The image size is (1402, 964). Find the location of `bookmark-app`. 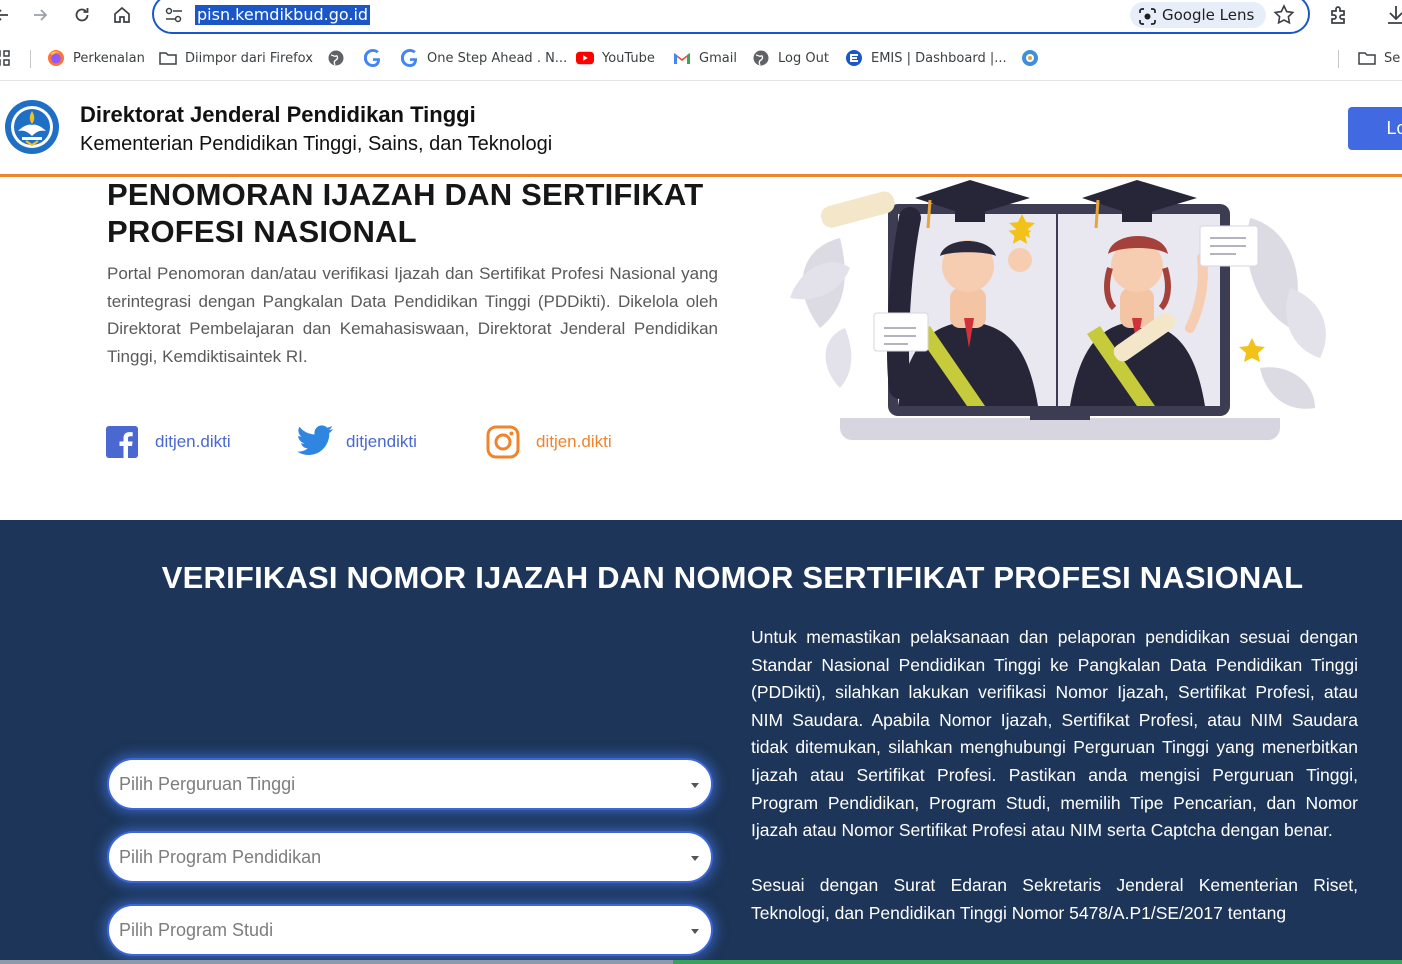

bookmark-app is located at coordinates (1030, 58).